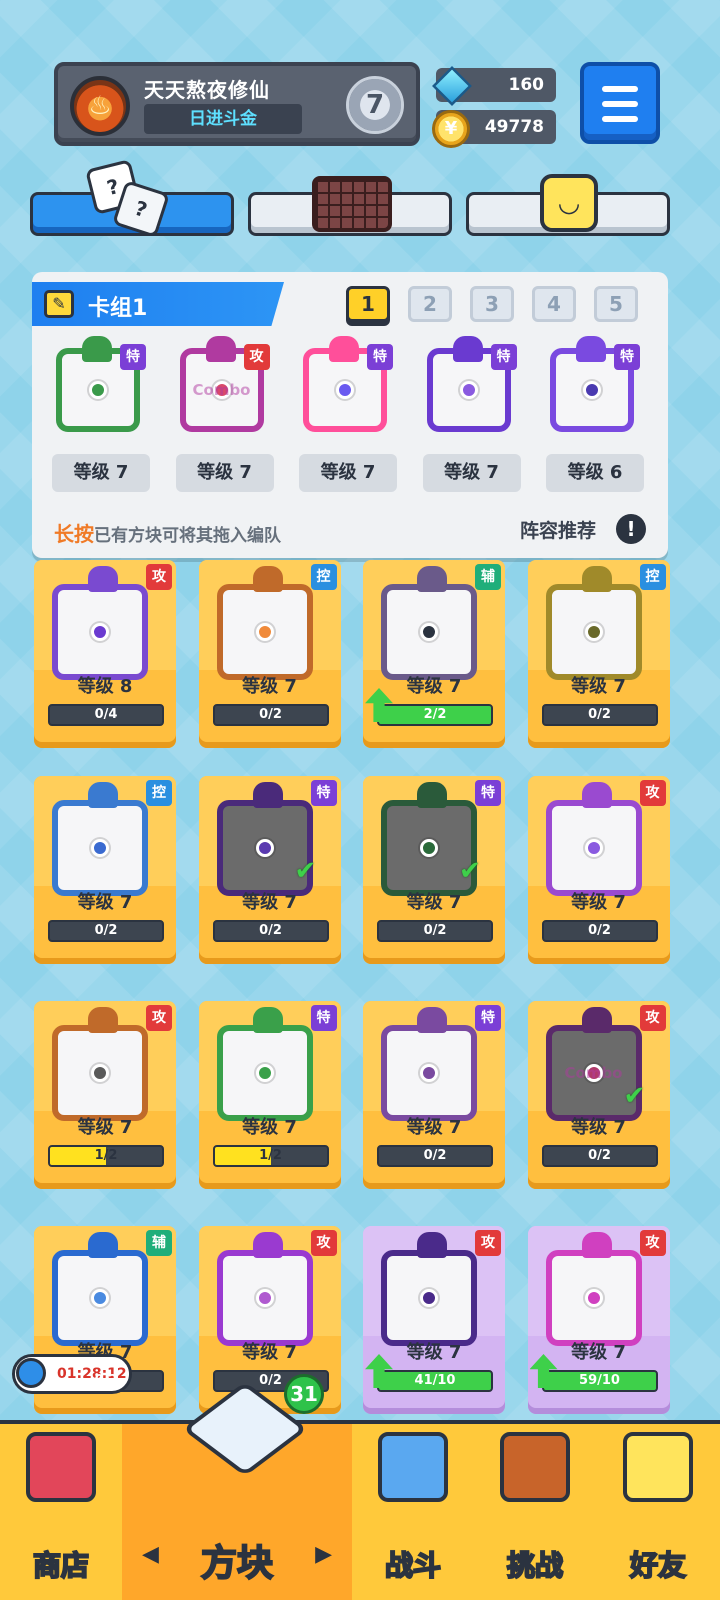  I want to click on deck-tab-3: 3, so click(492, 304).